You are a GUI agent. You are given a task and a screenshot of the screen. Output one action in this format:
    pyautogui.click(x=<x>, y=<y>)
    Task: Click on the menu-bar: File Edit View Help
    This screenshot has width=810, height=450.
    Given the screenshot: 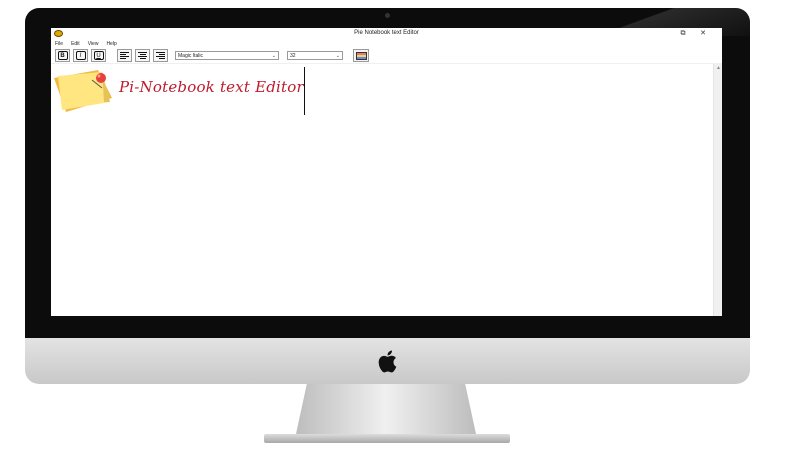 What is the action you would take?
    pyautogui.click(x=386, y=44)
    